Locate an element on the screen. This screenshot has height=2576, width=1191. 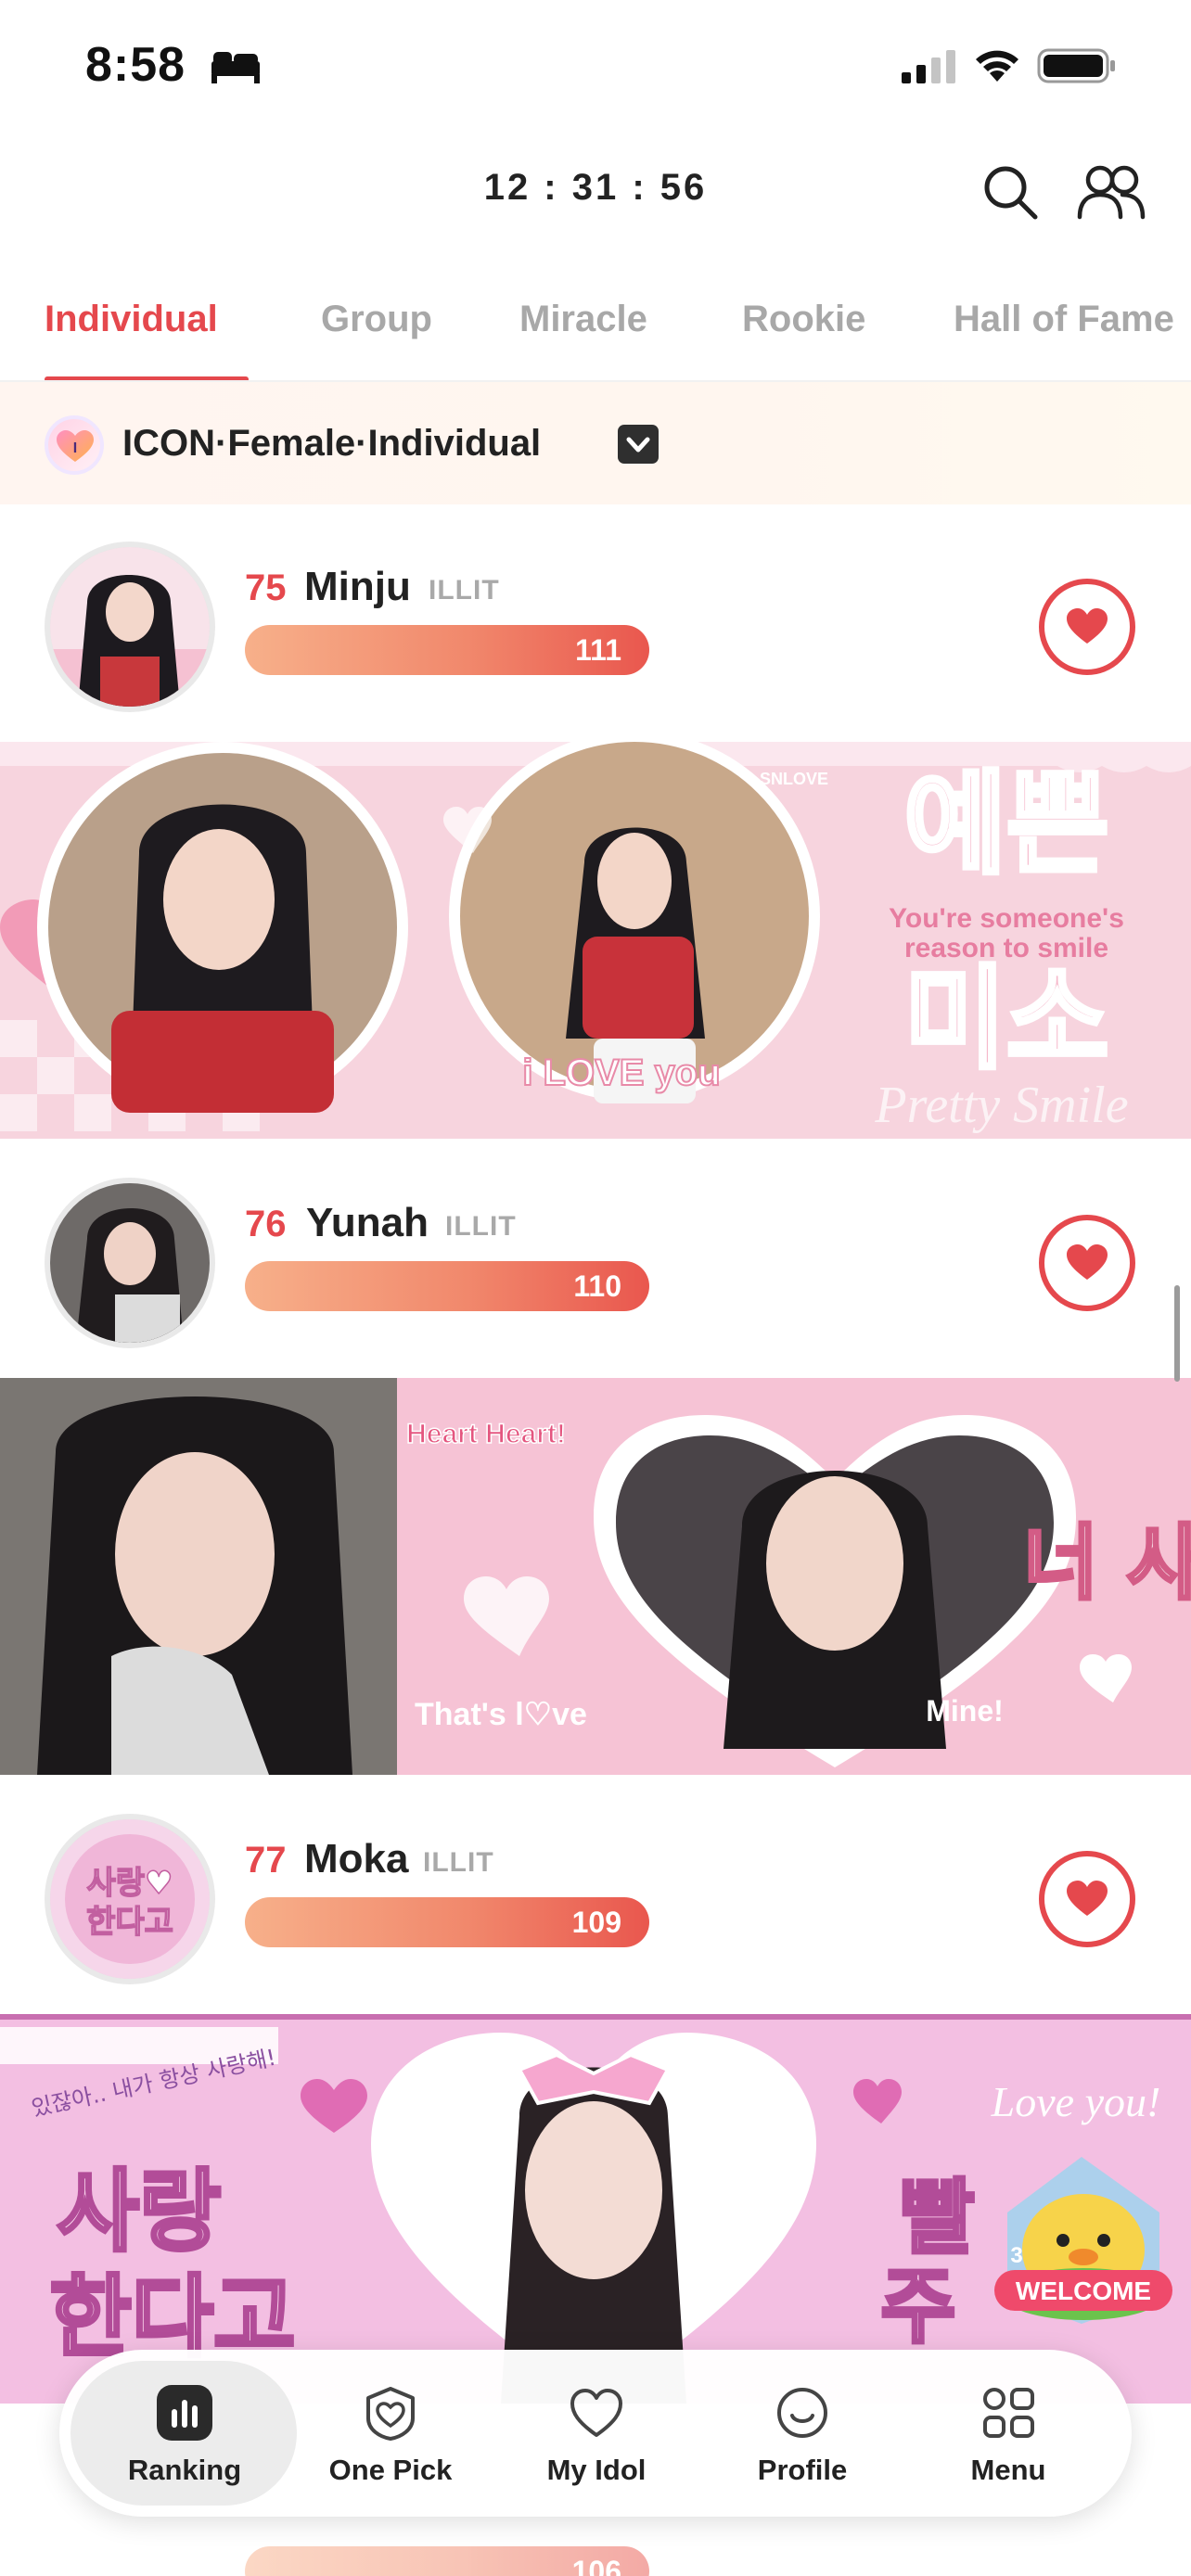
nav-my-idol: My Idol is located at coordinates (597, 2433).